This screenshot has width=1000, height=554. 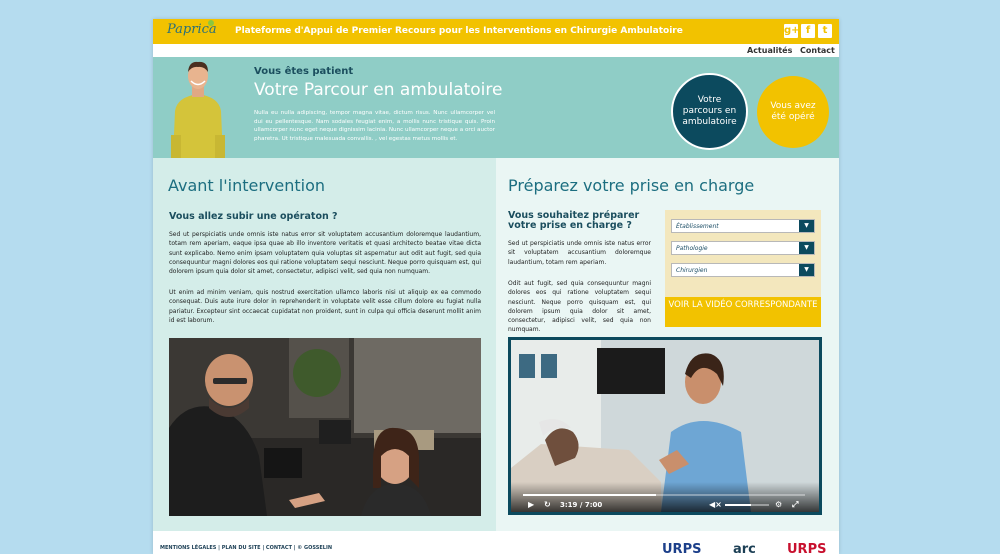 I want to click on facebook-icon: f, so click(x=808, y=31).